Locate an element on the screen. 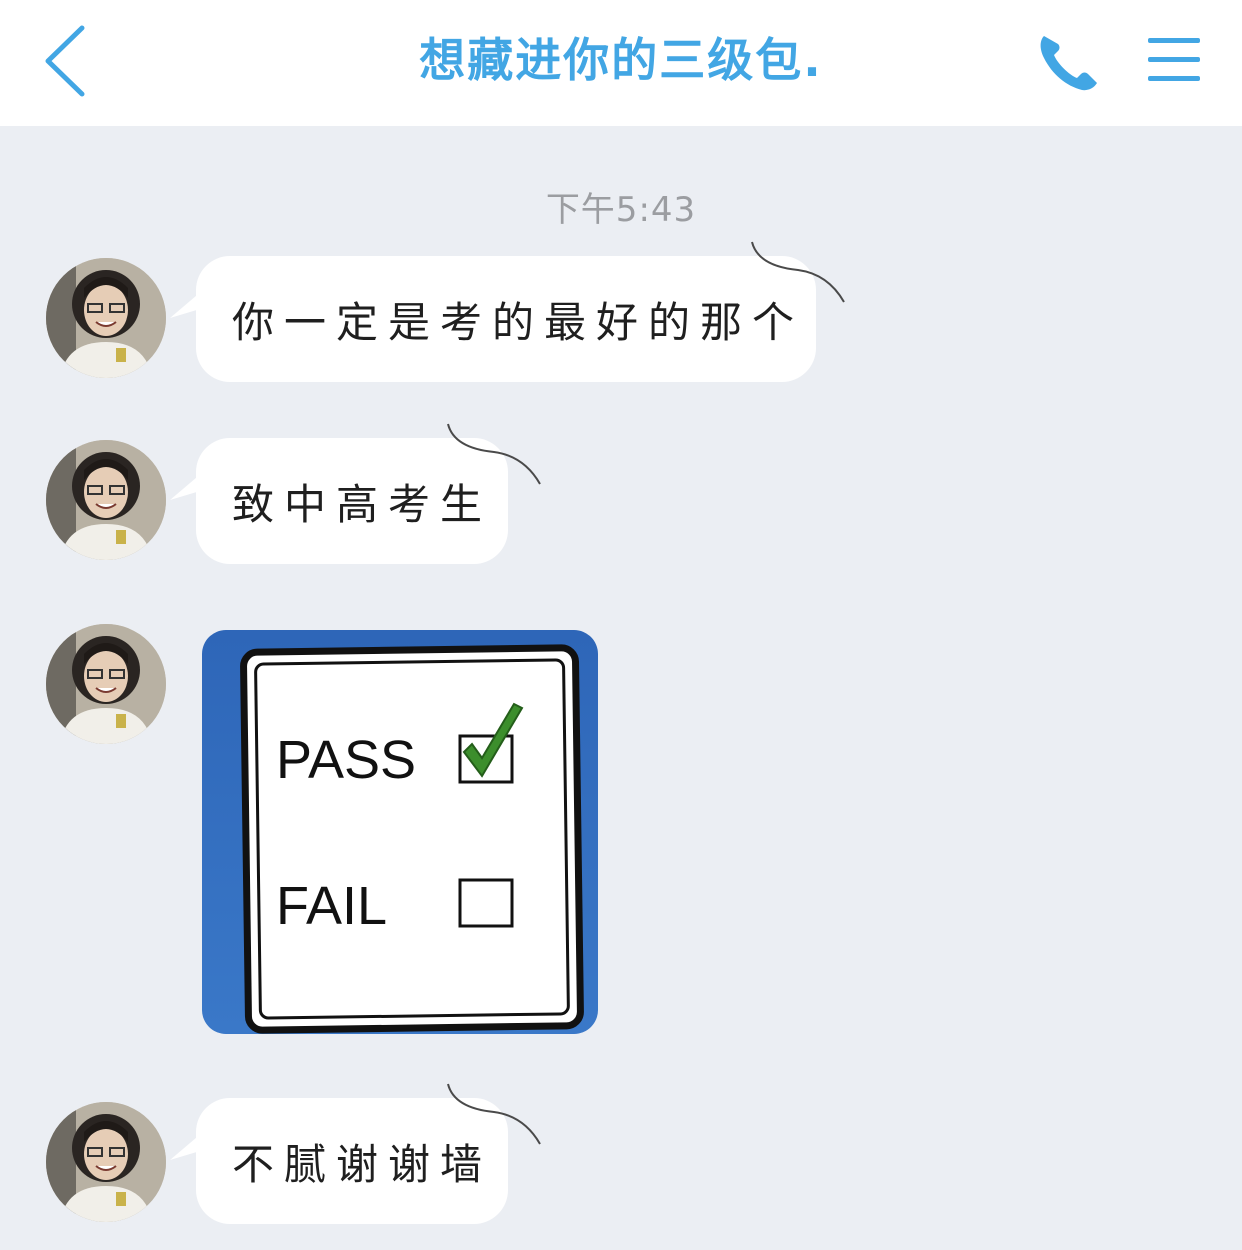 Image resolution: width=1242 pixels, height=1250 pixels. message-timestamp: 下午5:43 is located at coordinates (621, 210).